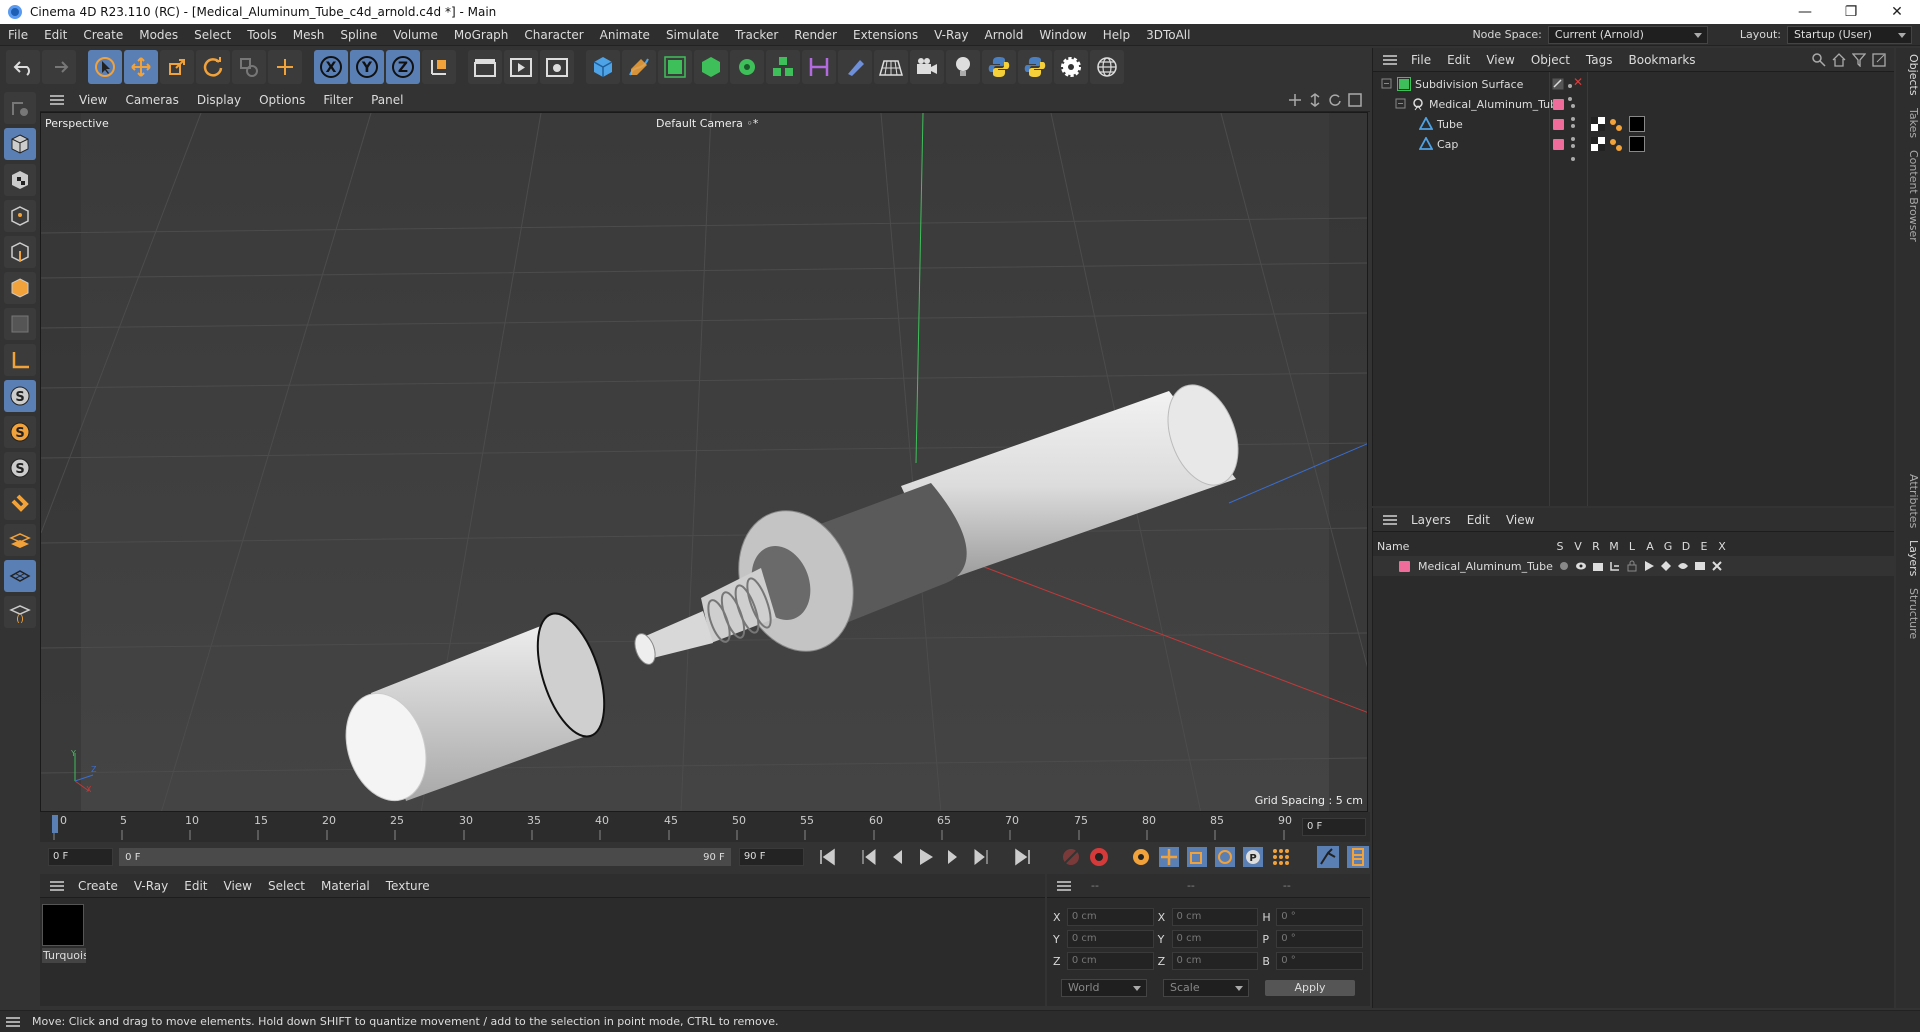 The image size is (1920, 1032). Describe the element at coordinates (1071, 857) in the screenshot. I see `record-disabled-icon` at that location.